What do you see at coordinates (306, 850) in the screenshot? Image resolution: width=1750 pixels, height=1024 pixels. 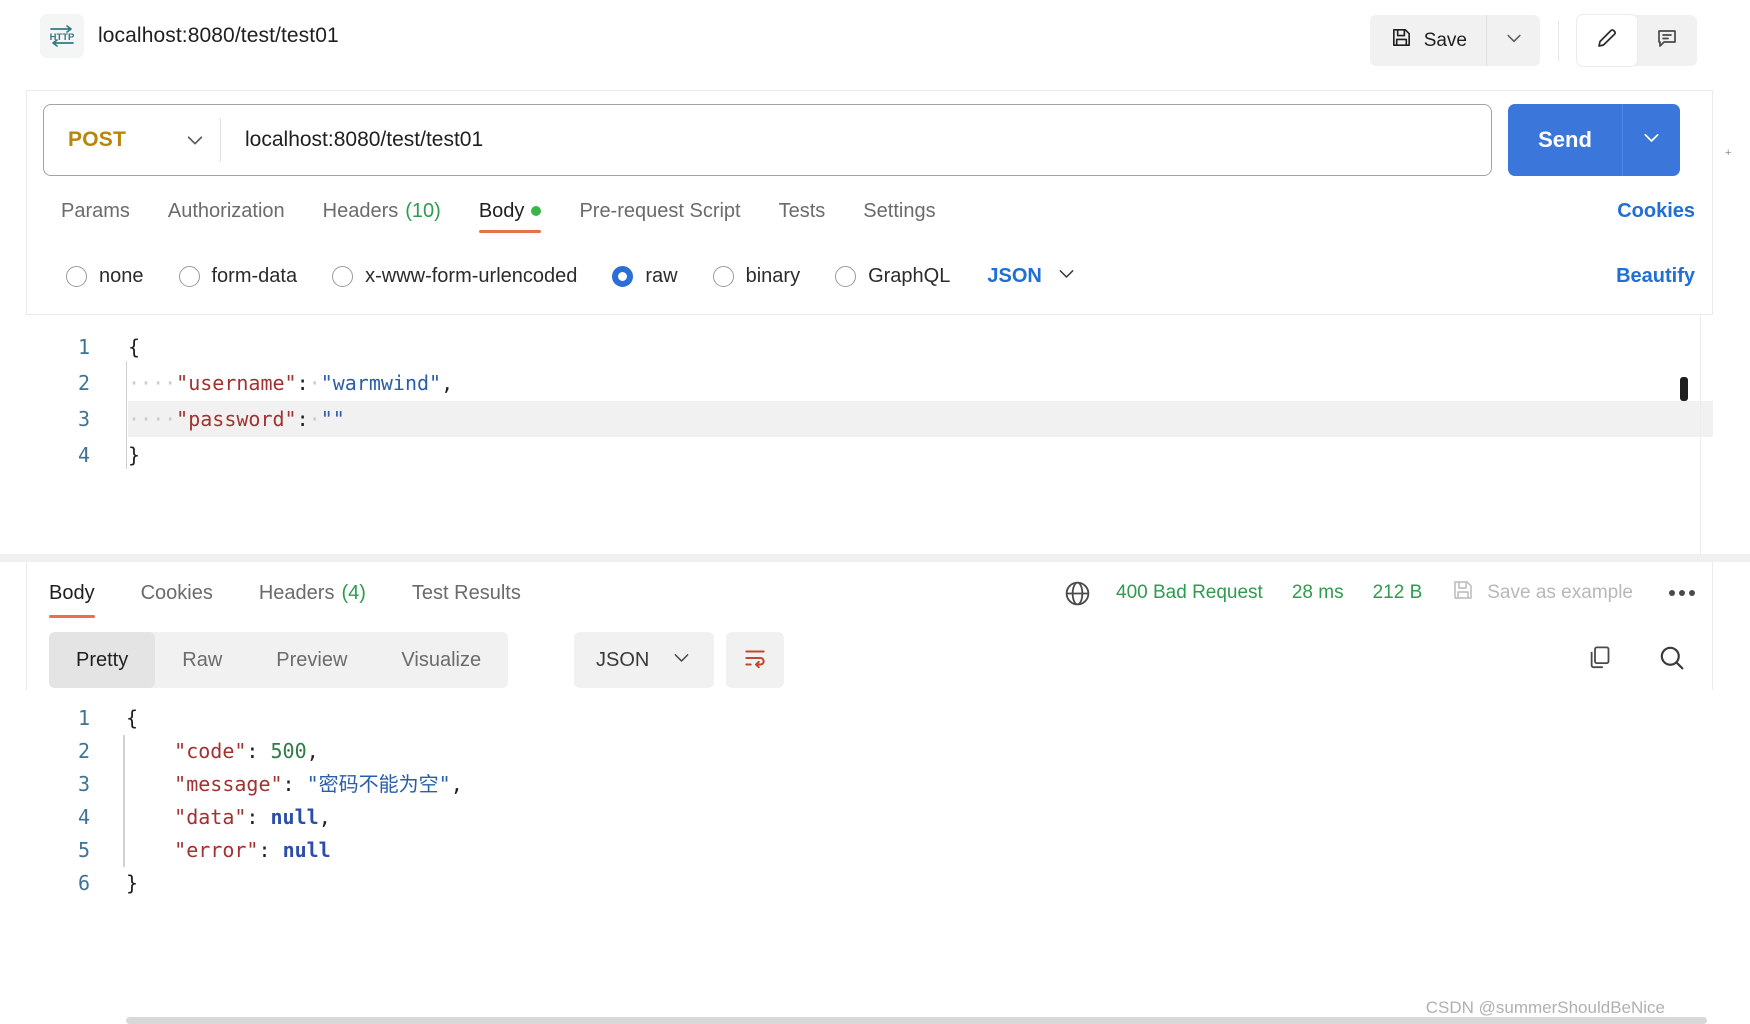 I see `json-null: null` at bounding box center [306, 850].